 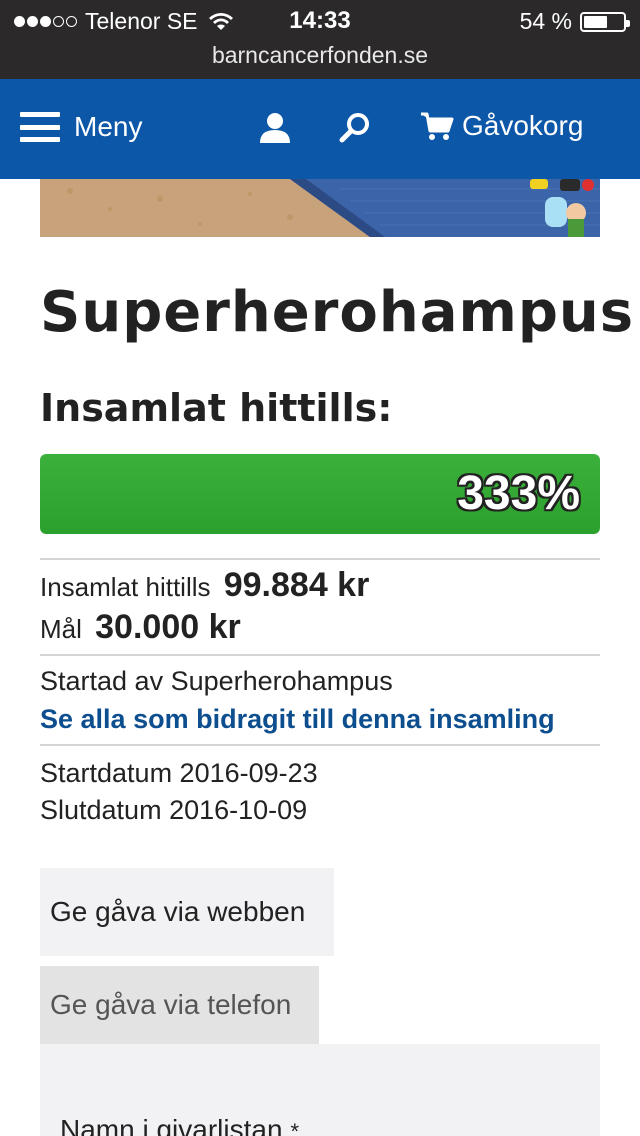 I want to click on start-date: Startdatum 2016-09-23, so click(x=179, y=773).